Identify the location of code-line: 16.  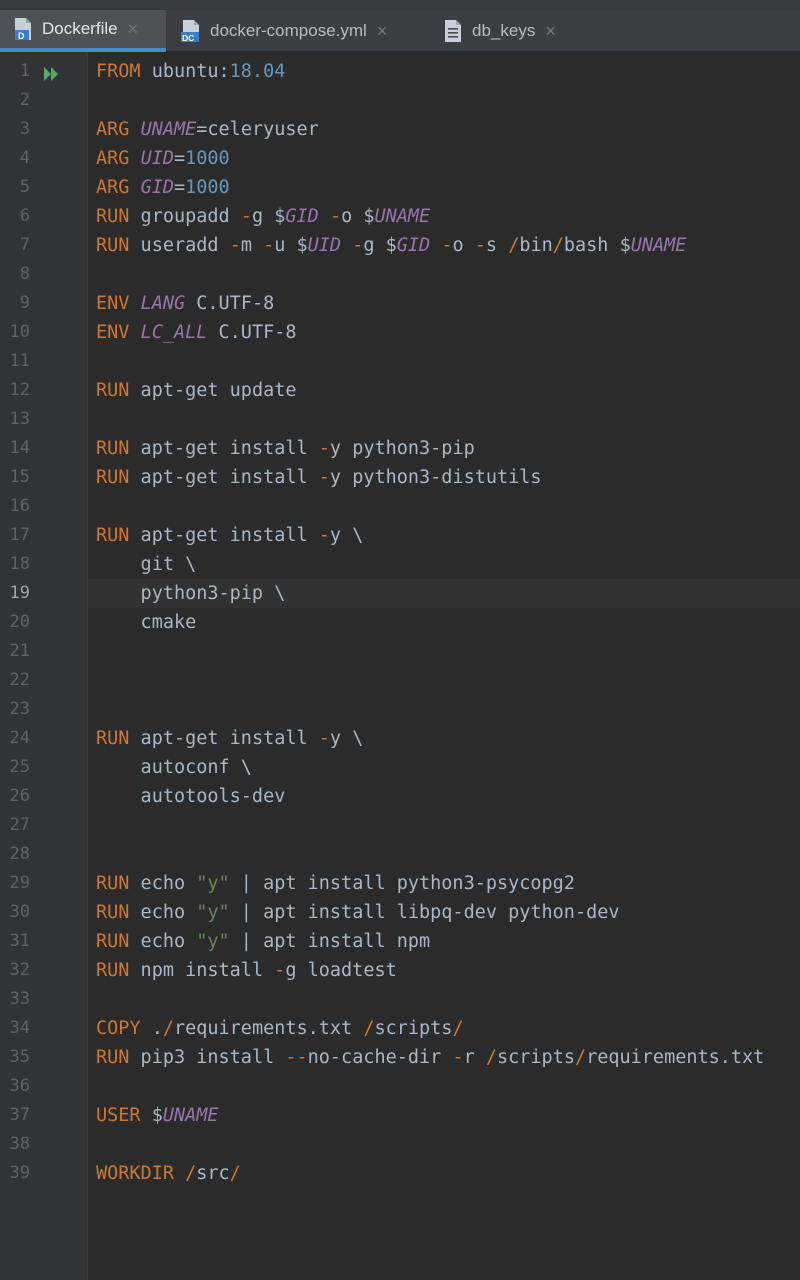
(400, 506).